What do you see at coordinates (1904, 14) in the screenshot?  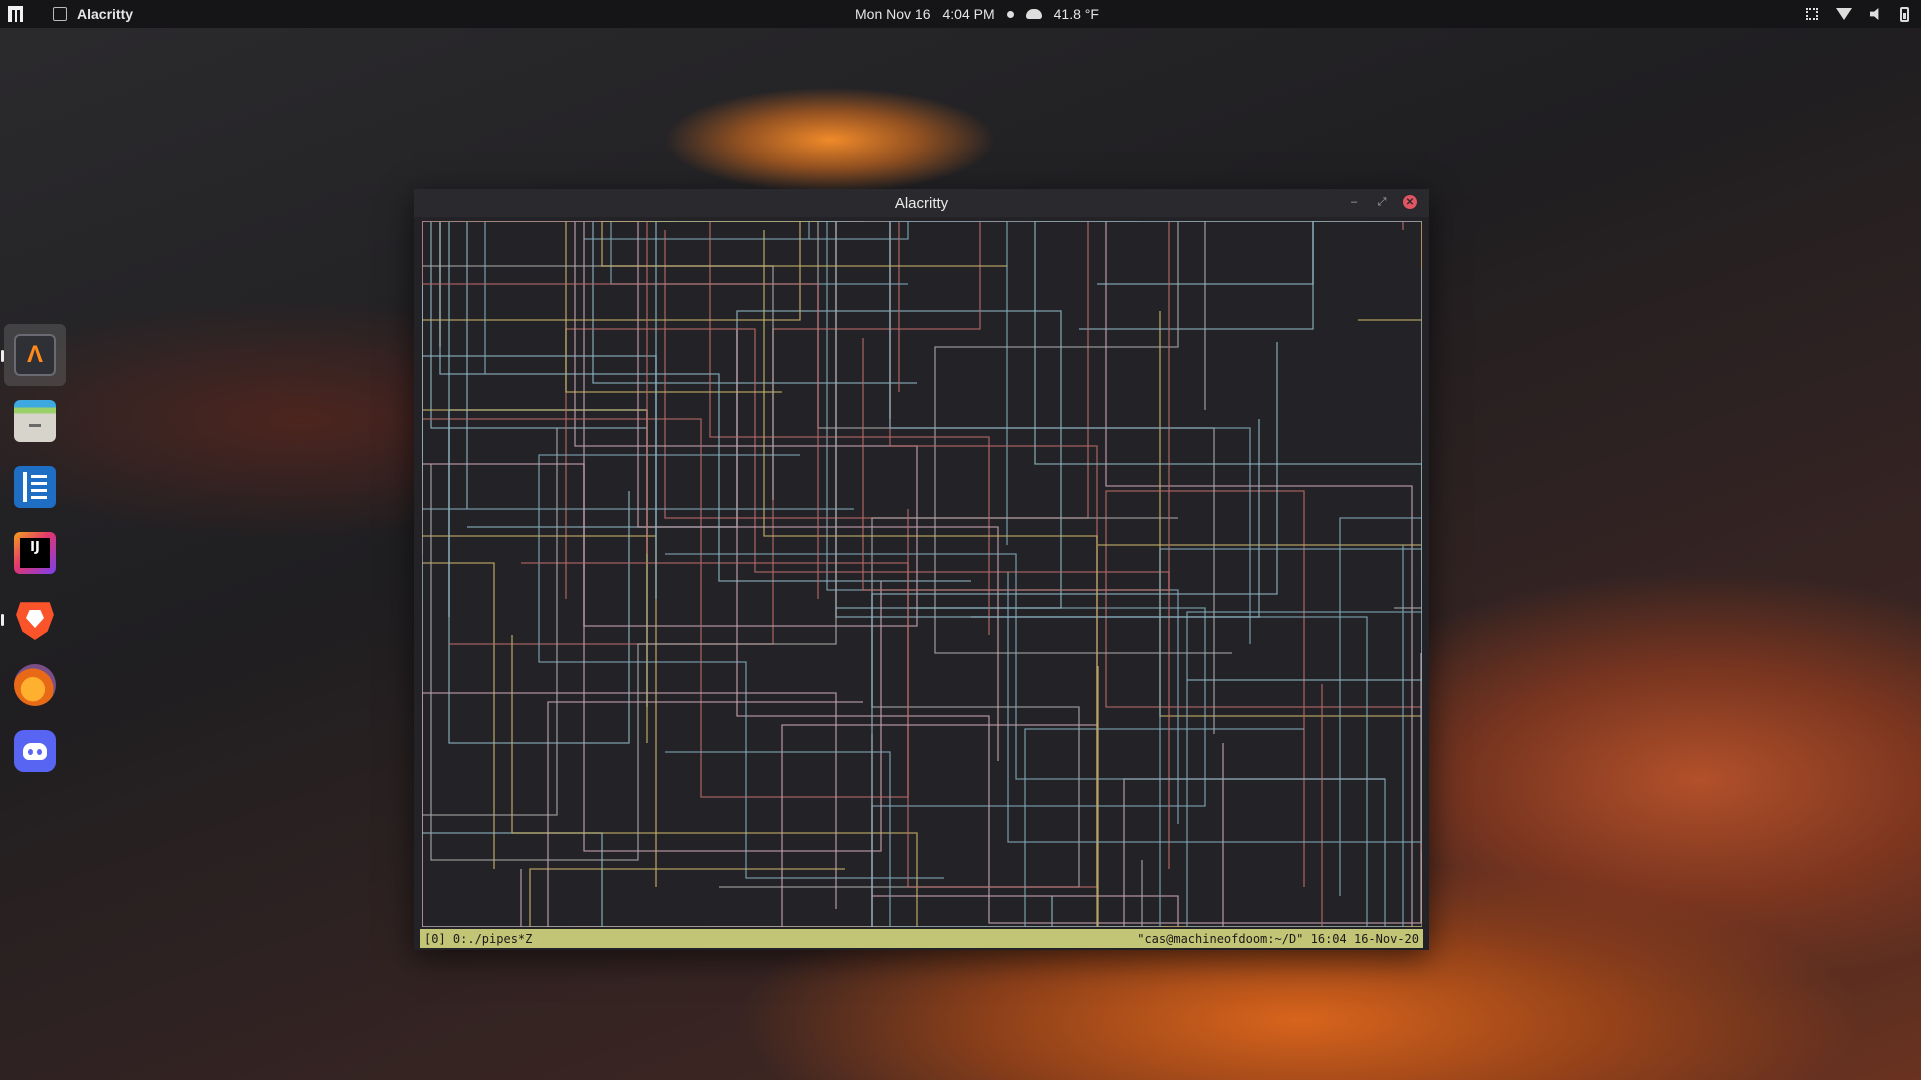 I see `battery-icon` at bounding box center [1904, 14].